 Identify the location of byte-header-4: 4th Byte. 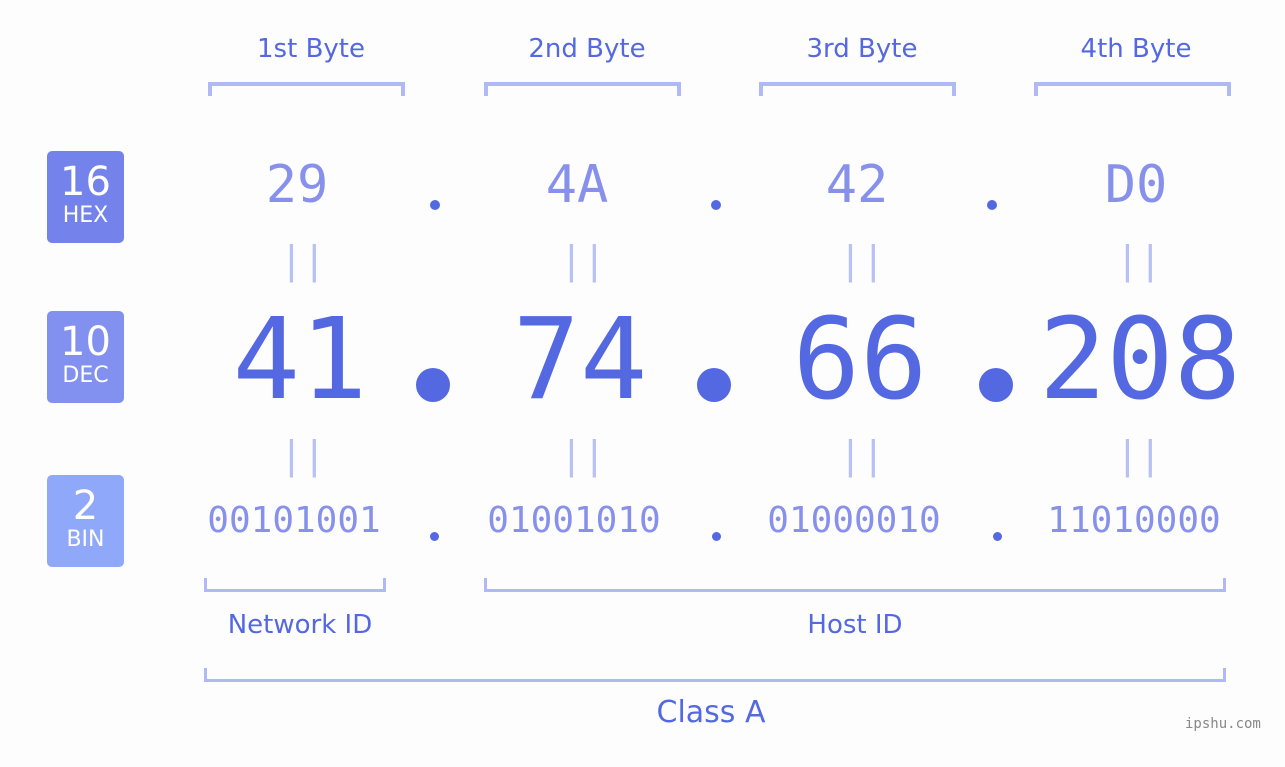
(1136, 49).